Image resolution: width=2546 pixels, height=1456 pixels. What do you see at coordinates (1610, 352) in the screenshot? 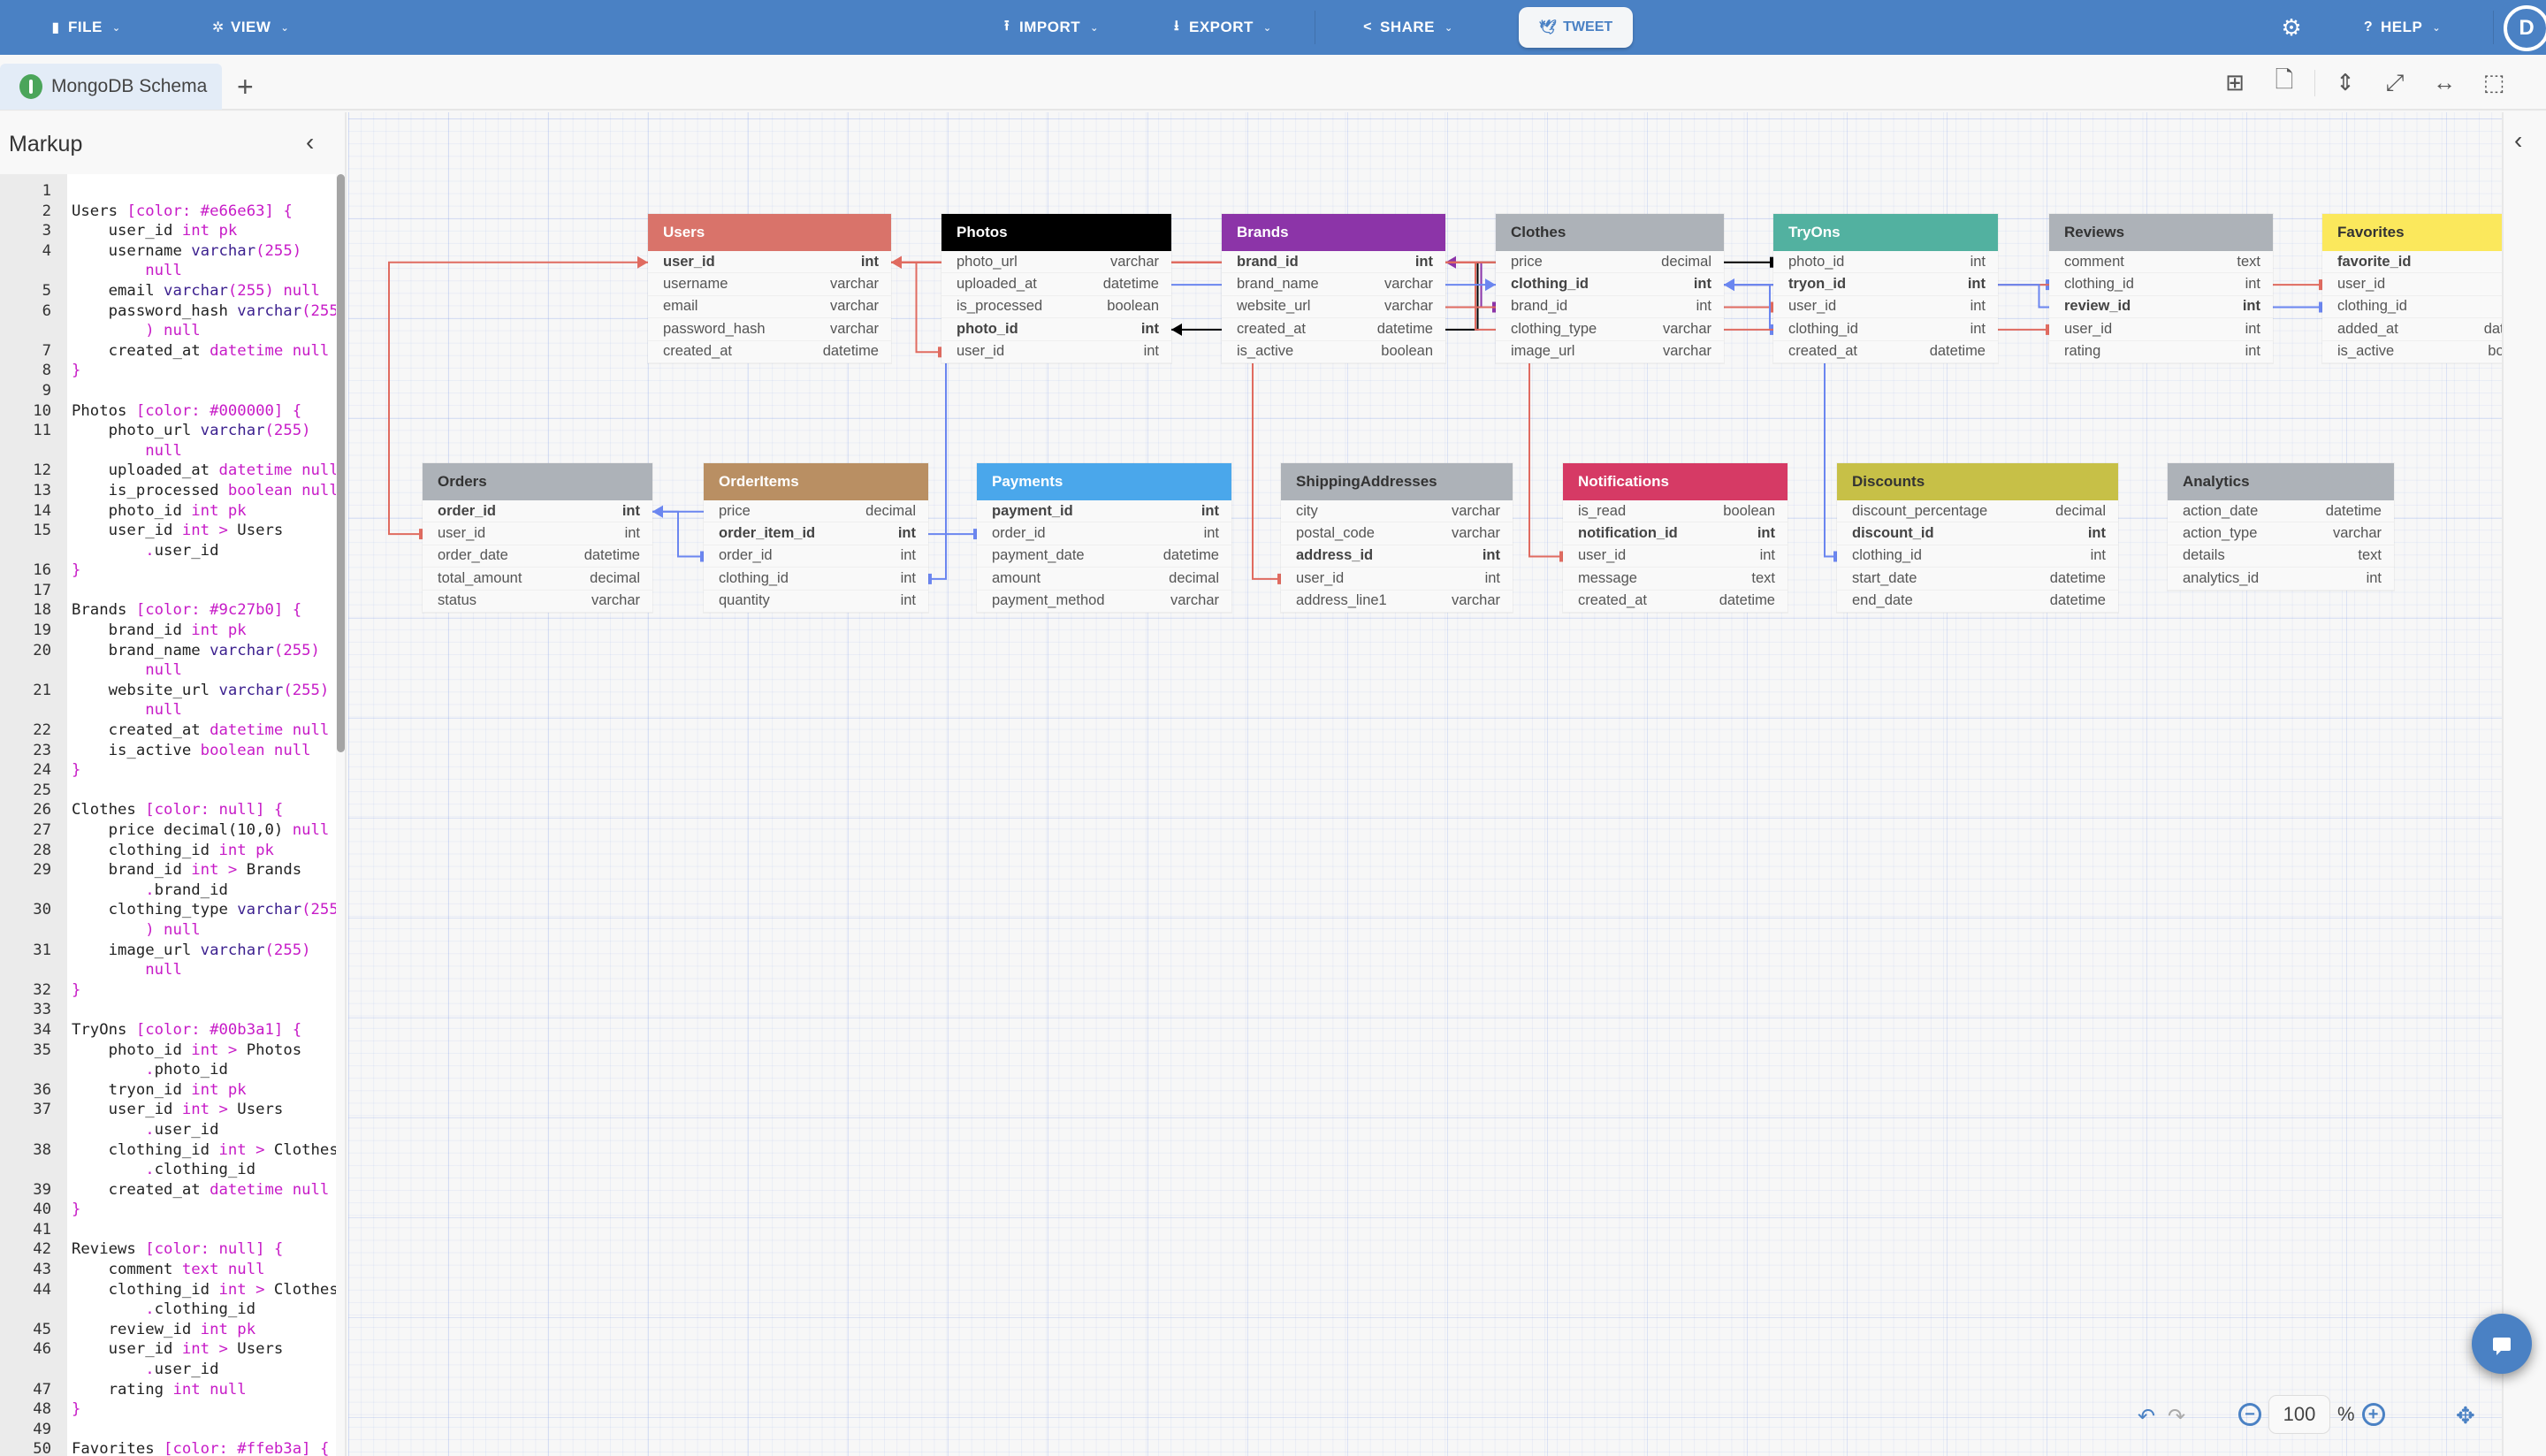
I see `table-field-row: image_url varchar` at bounding box center [1610, 352].